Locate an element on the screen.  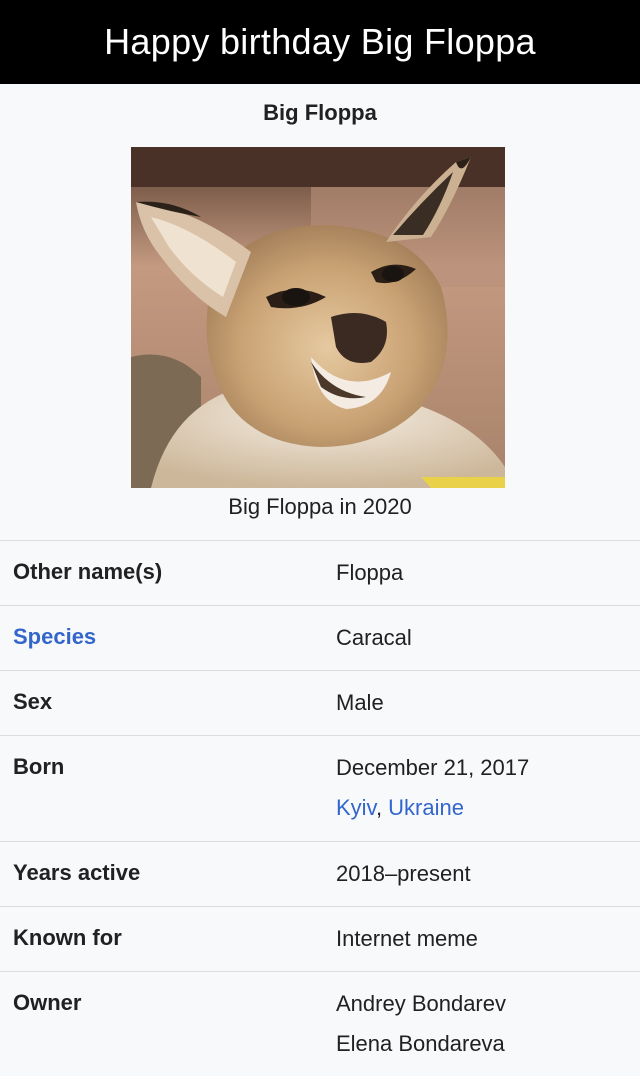
row-sex: Sex Male is located at coordinates (320, 702).